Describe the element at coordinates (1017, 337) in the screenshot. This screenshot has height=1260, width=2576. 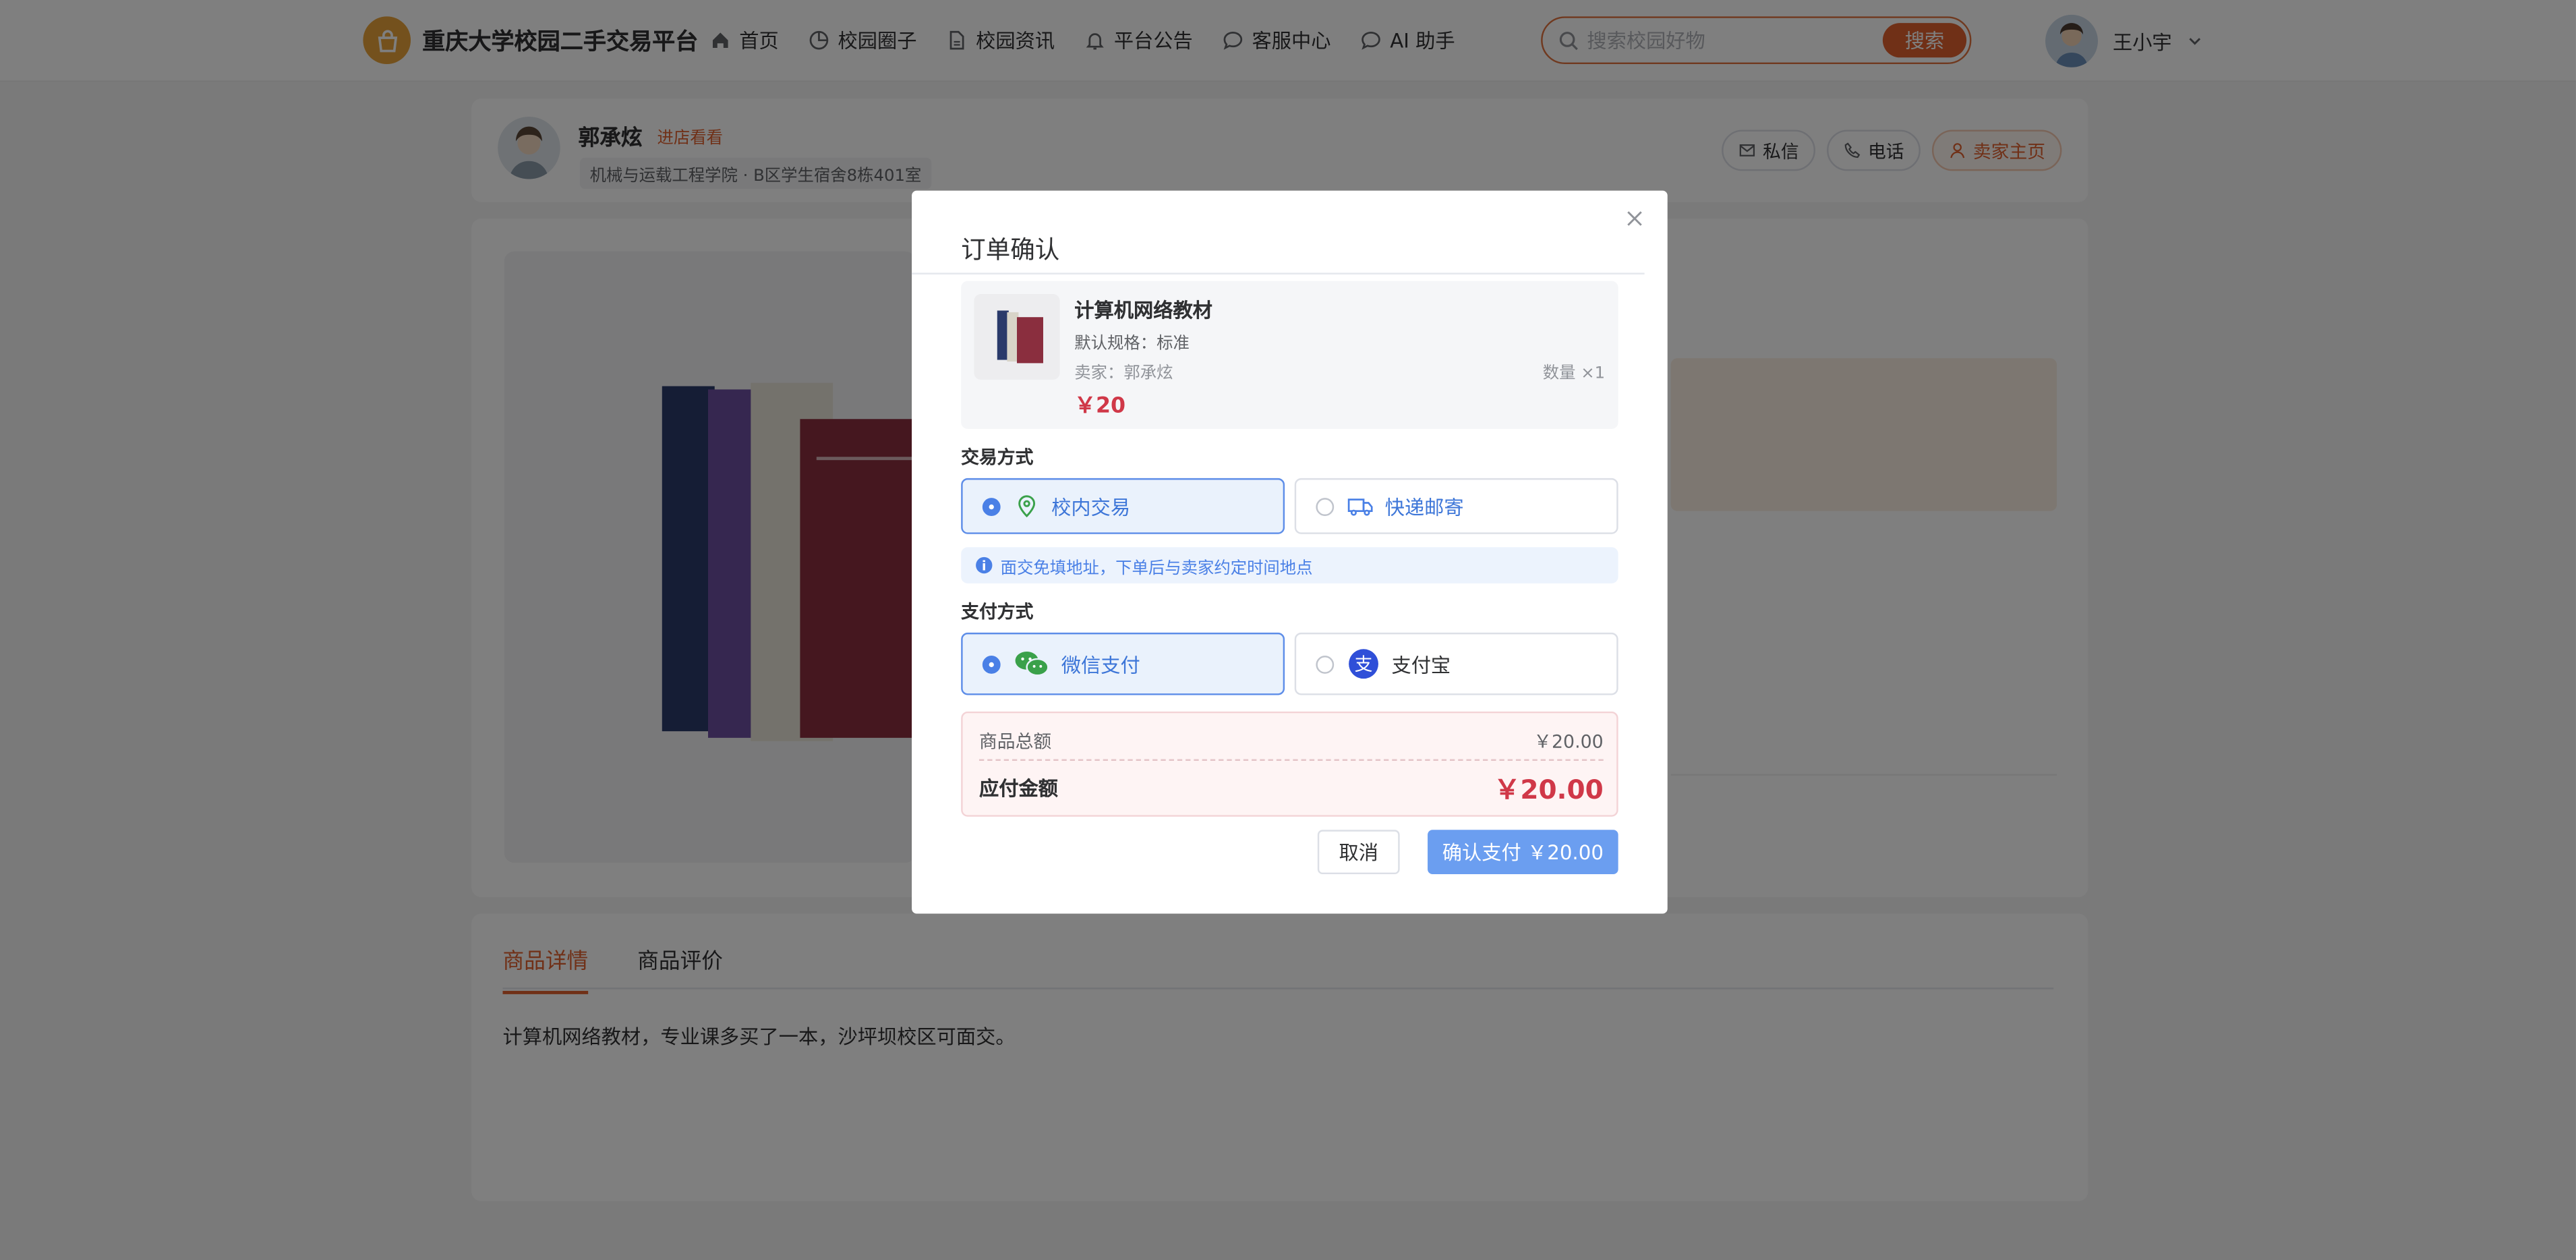
I see `item-thumbnail` at that location.